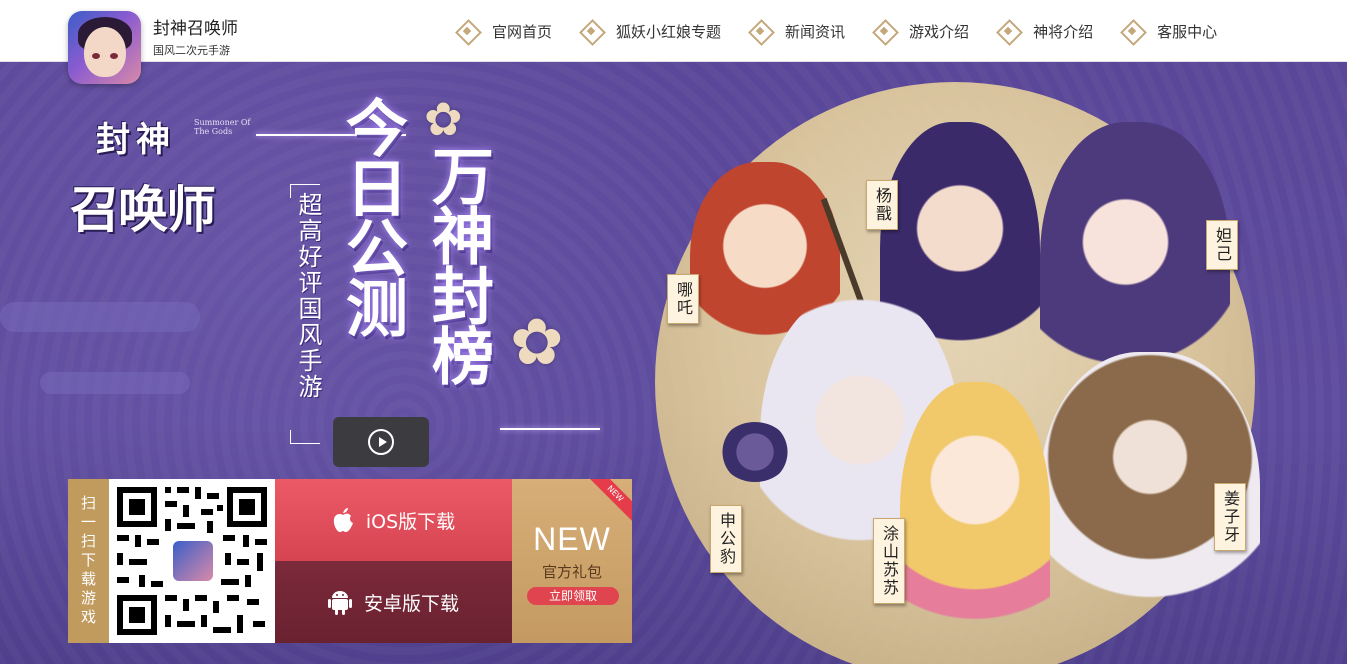 The height and width of the screenshot is (664, 1347). Describe the element at coordinates (305, 437) in the screenshot. I see `tagline-bracket` at that location.